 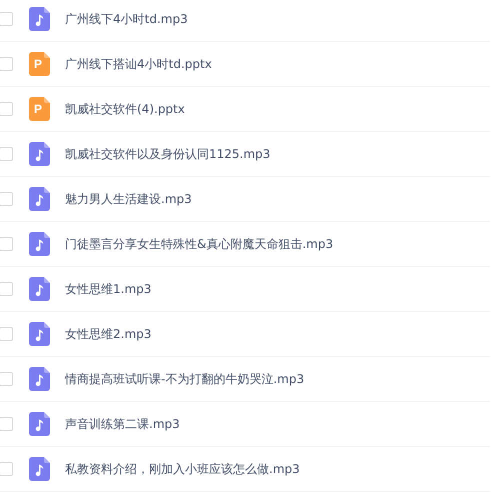 I want to click on file-name: 情商提高班试听课-不为打翻的牛奶哭泣.mp3, so click(x=184, y=379).